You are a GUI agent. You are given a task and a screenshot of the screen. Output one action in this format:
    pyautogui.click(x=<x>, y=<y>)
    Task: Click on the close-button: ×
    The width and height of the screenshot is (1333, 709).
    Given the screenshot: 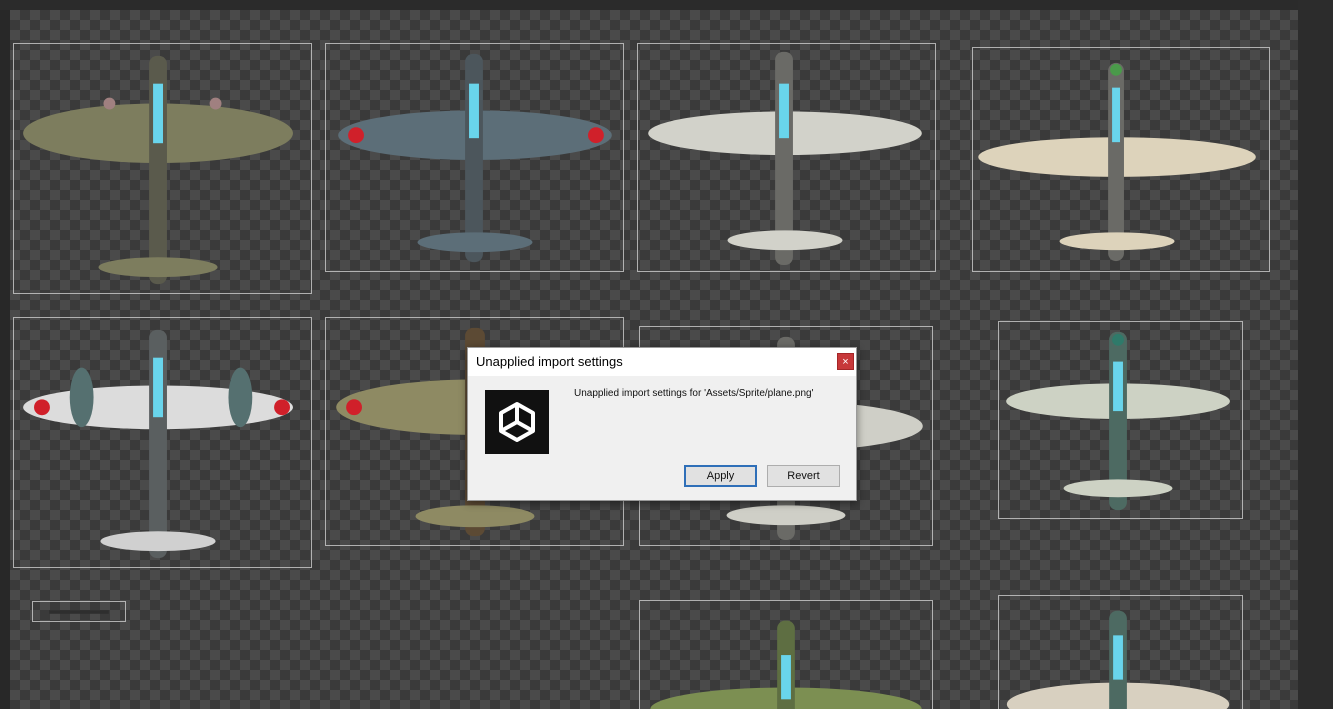 What is the action you would take?
    pyautogui.click(x=845, y=361)
    